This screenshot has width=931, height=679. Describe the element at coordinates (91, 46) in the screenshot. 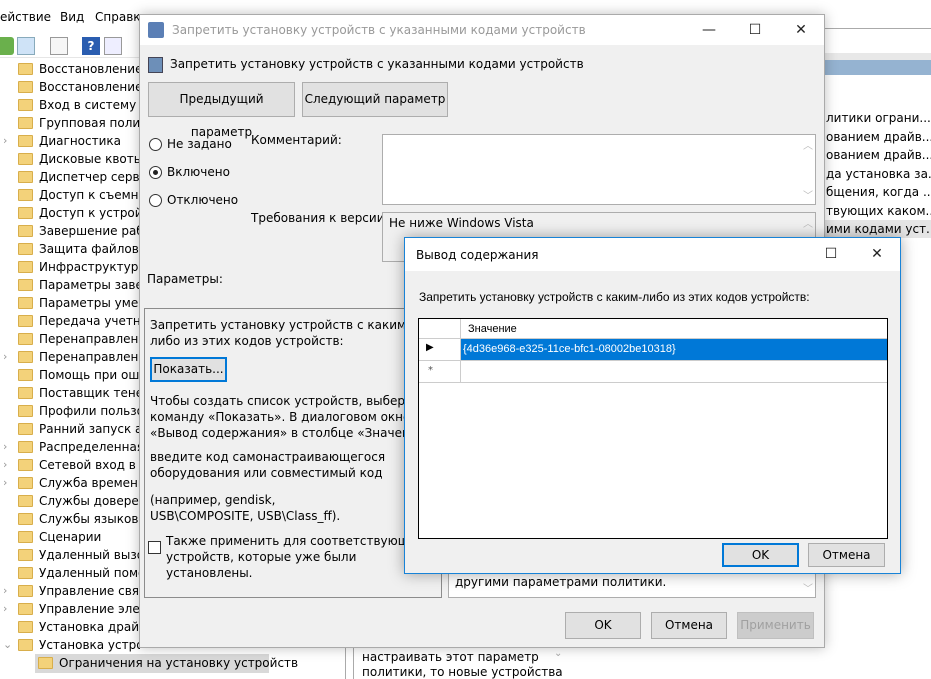

I see `help-icon: ?` at that location.